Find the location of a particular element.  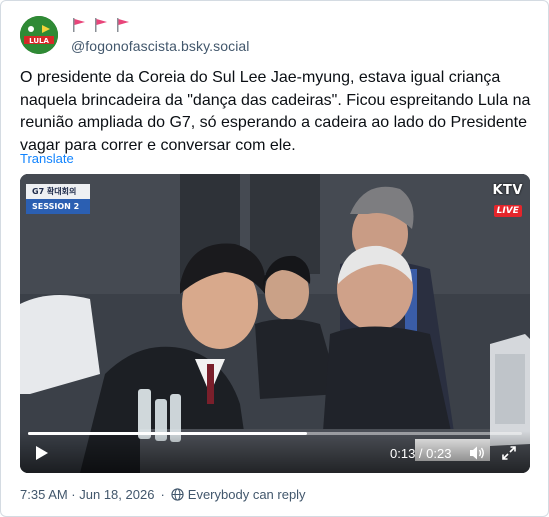

channel-name: KTV is located at coordinates (507, 190).